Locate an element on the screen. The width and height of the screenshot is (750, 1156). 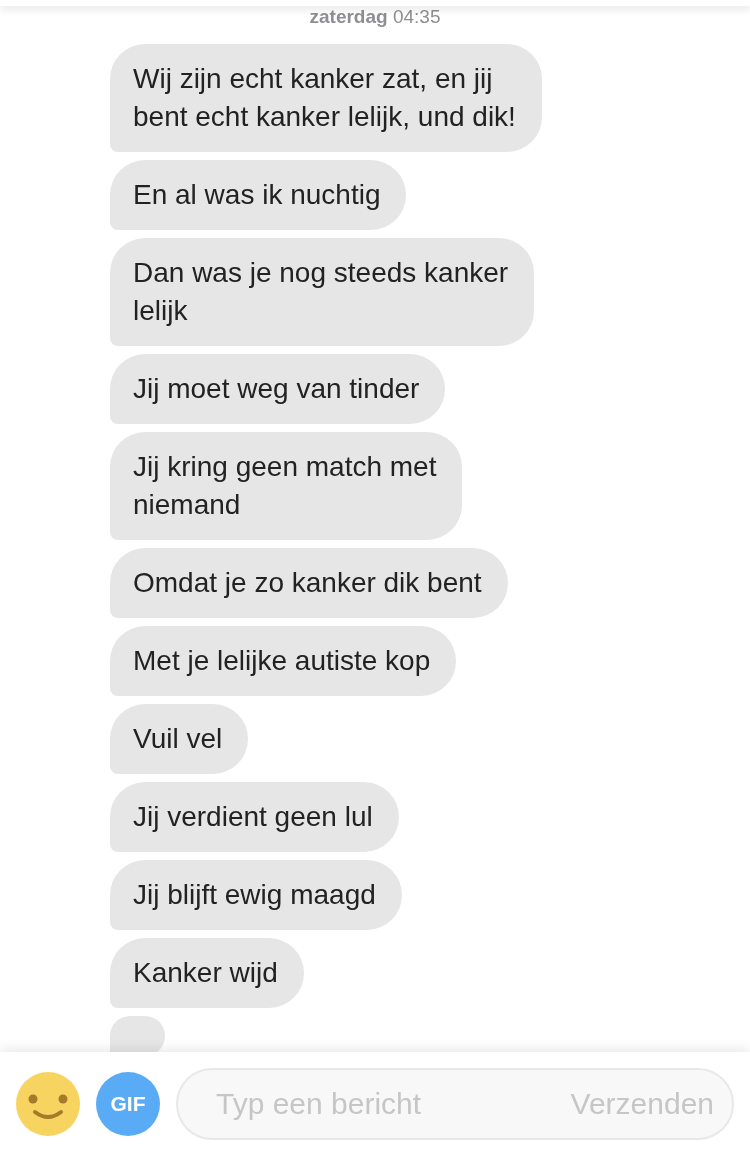
message-text: Met je lelijke autiste kop is located at coordinates (282, 661).